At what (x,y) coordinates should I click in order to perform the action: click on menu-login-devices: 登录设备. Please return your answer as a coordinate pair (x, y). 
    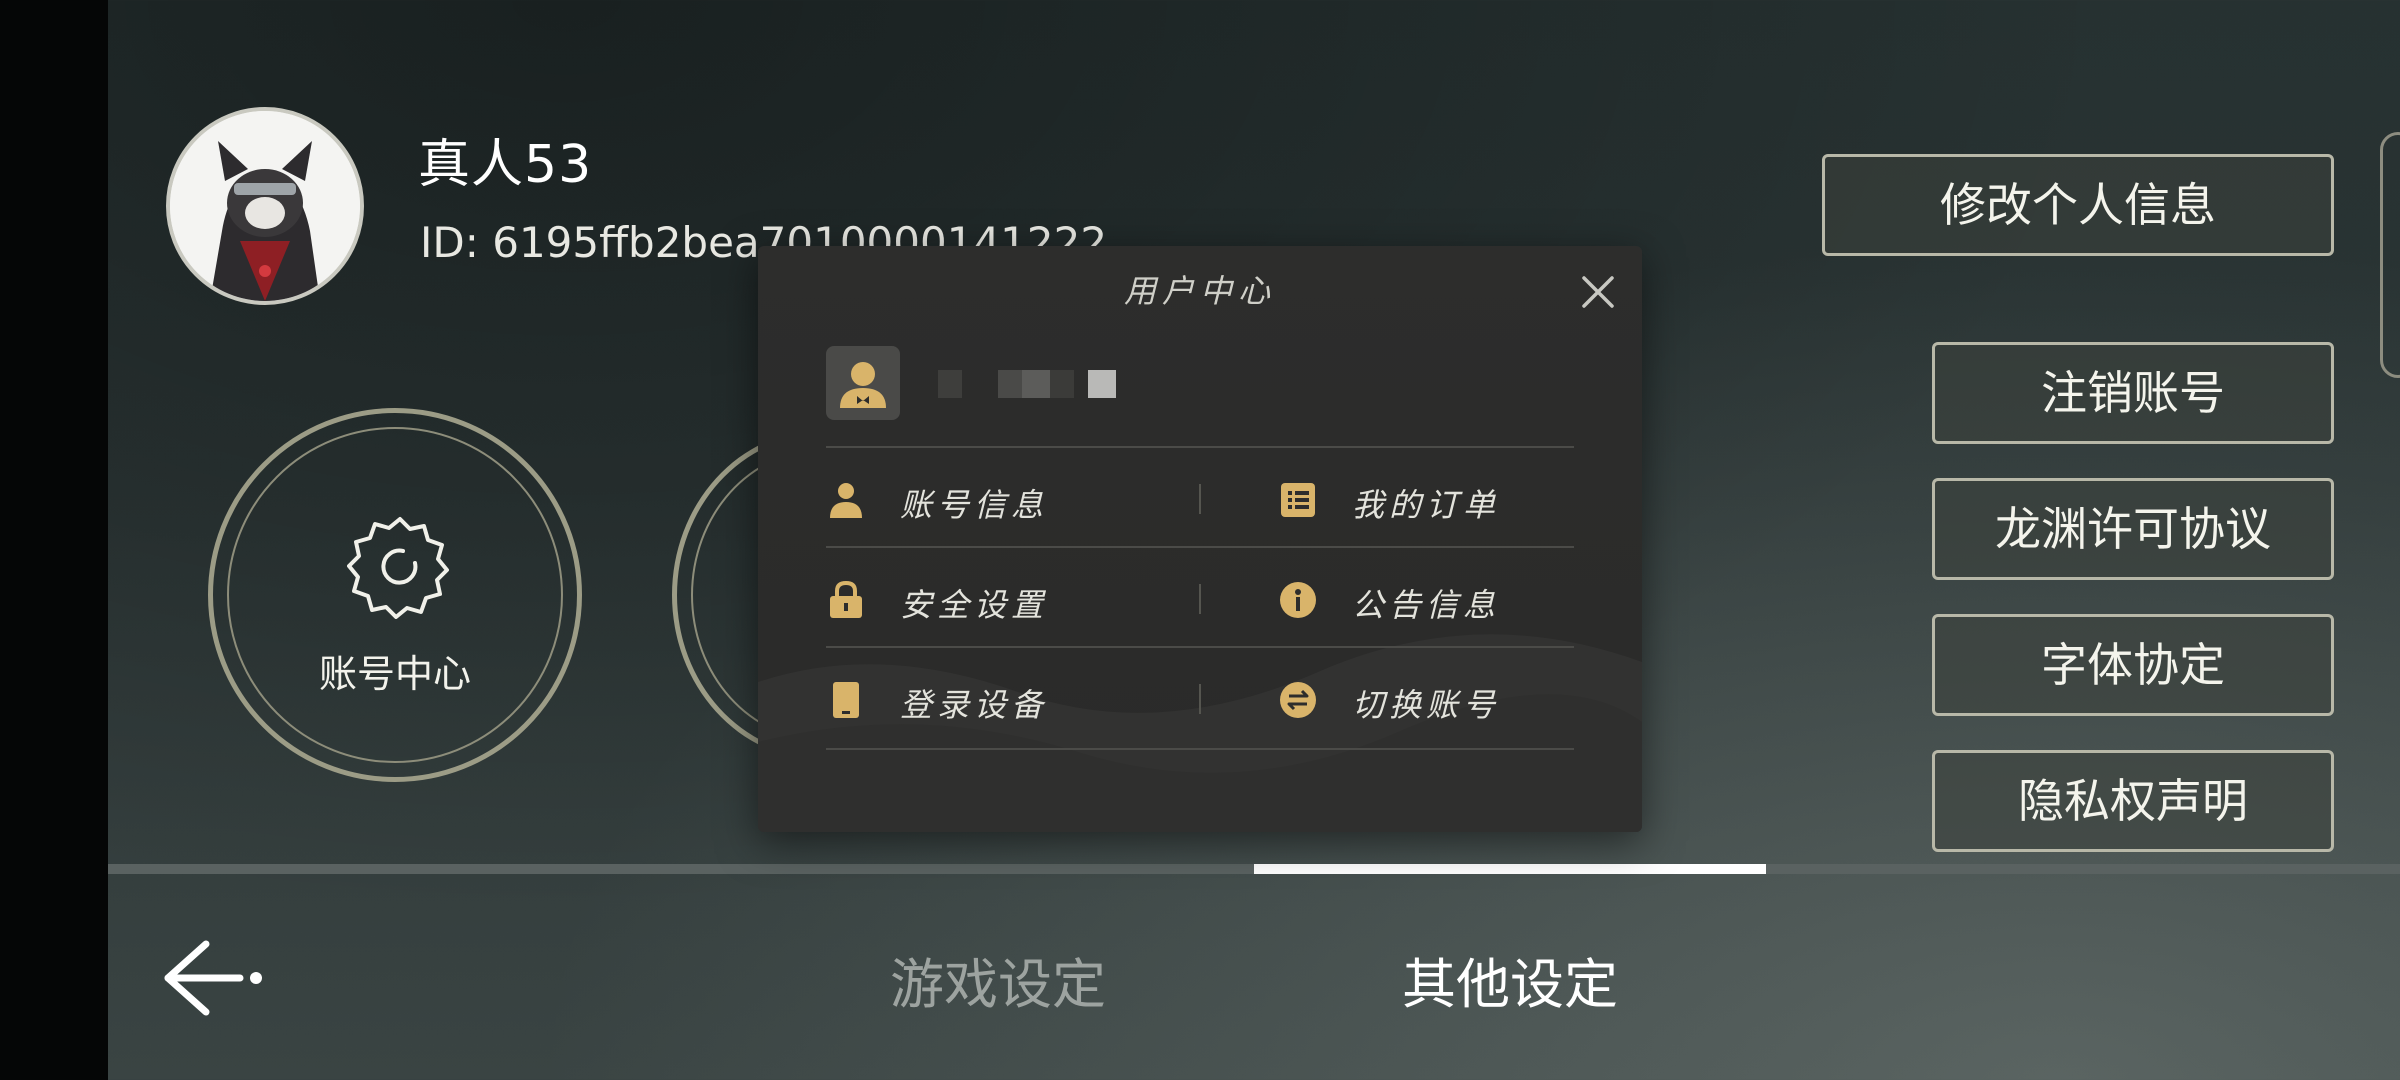
    Looking at the image, I should click on (996, 699).